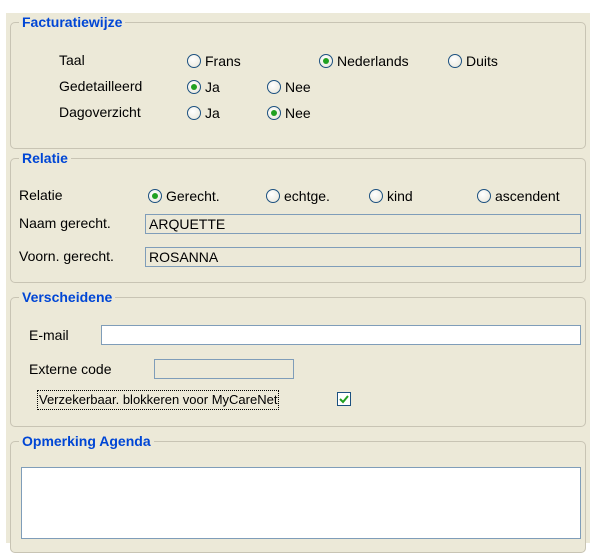 Image resolution: width=593 pixels, height=553 pixels. I want to click on dagoverzicht-label: Dagoverzicht, so click(100, 112).